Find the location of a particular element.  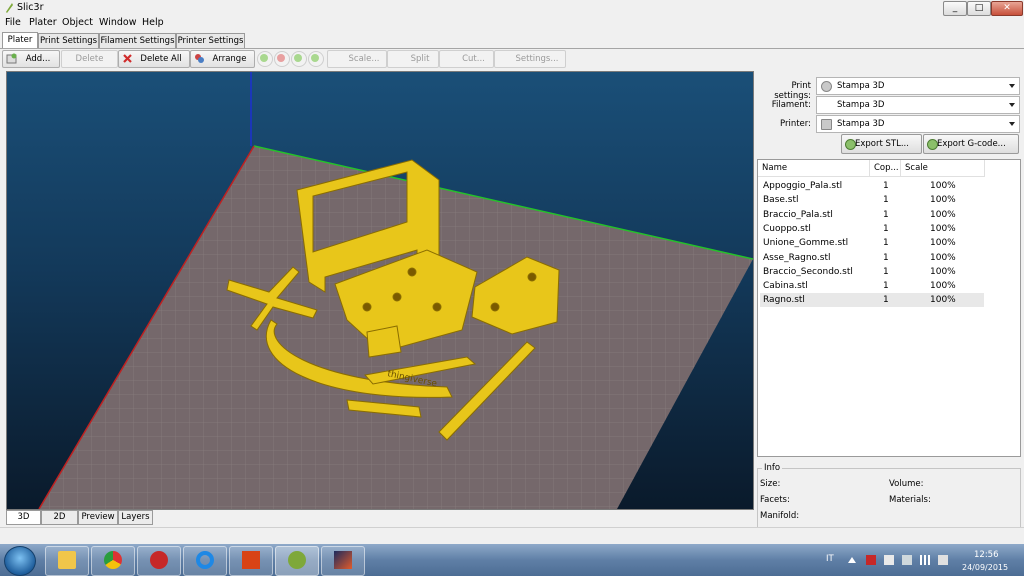

menu-file: File is located at coordinates (13, 22).